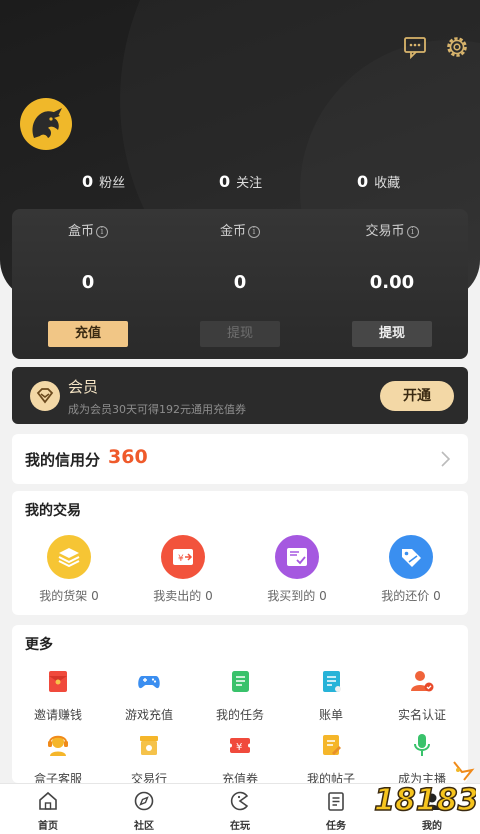 The height and width of the screenshot is (834, 480). I want to click on stat-following: 0 关注, so click(240, 181).